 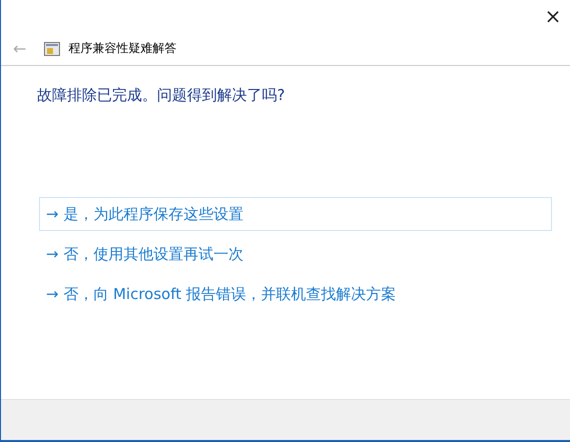 I want to click on option-link: → 是，为此程序保存这些设置, so click(x=295, y=214).